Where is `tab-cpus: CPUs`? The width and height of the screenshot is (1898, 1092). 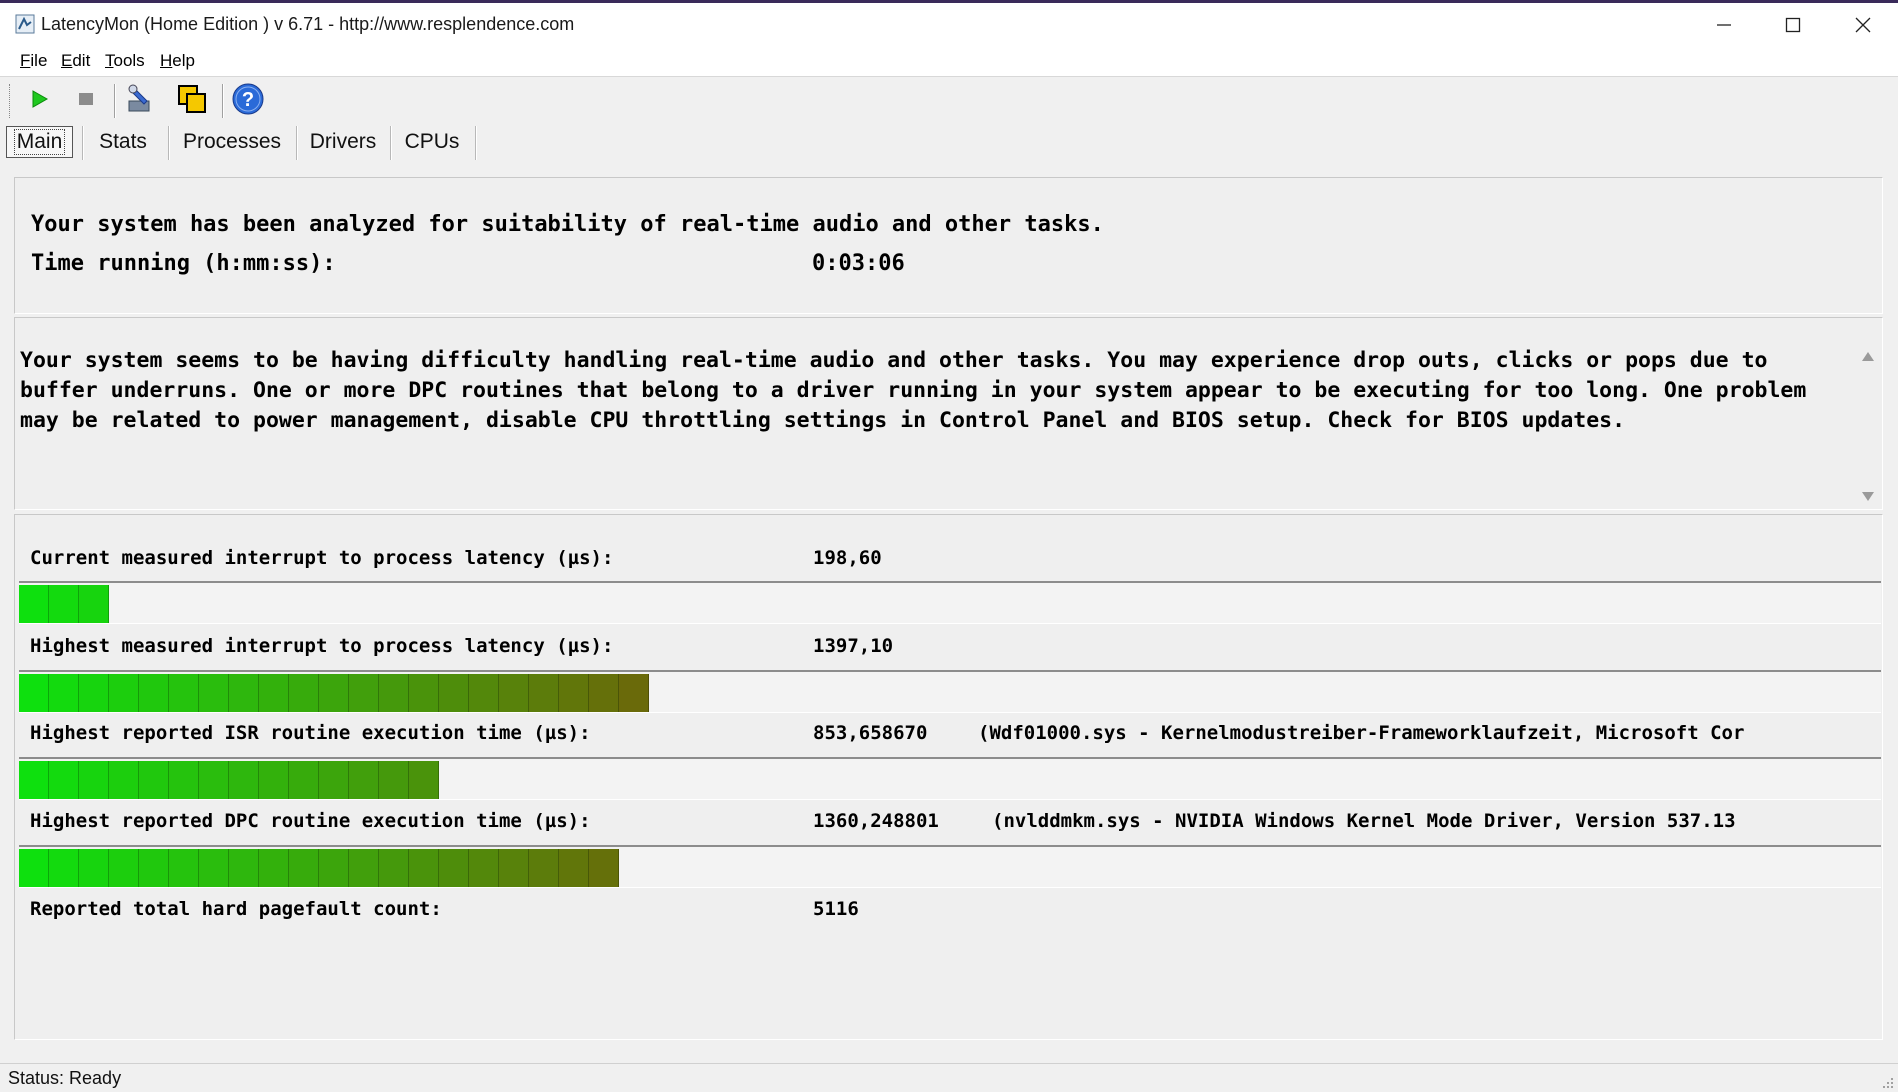
tab-cpus: CPUs is located at coordinates (432, 142).